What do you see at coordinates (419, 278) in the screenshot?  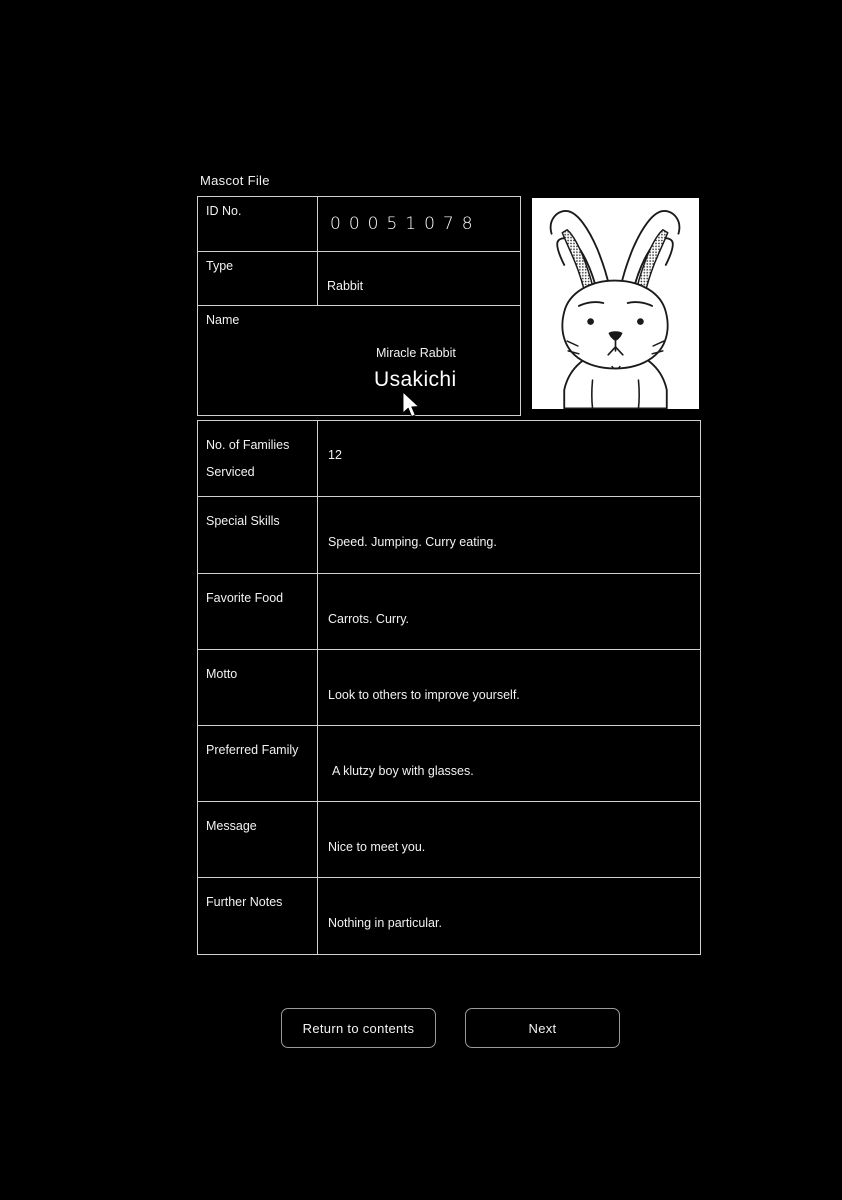 I see `value-type-cell: Rabbit` at bounding box center [419, 278].